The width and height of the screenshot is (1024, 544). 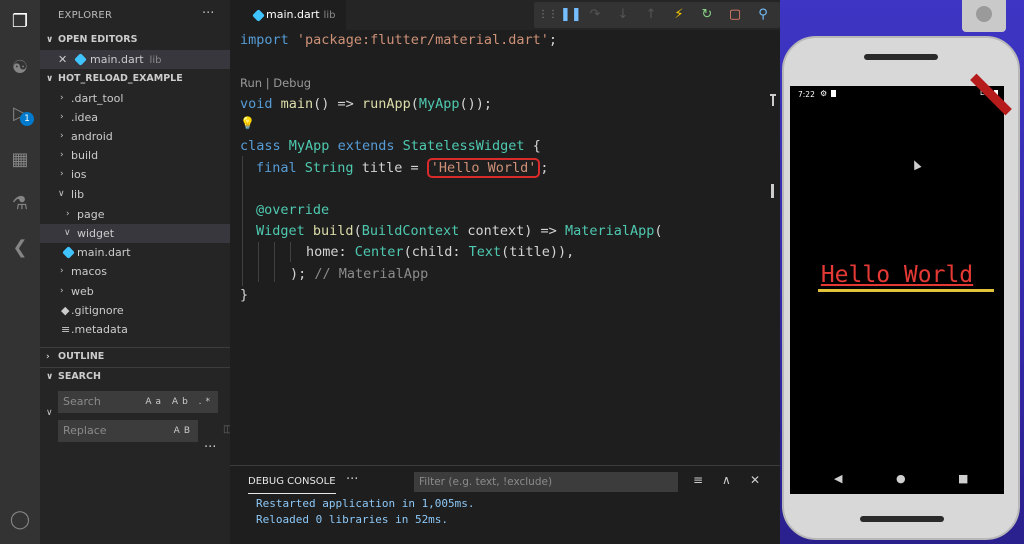 I want to click on drag-handle-icon: ⋮⋮, so click(x=548, y=15).